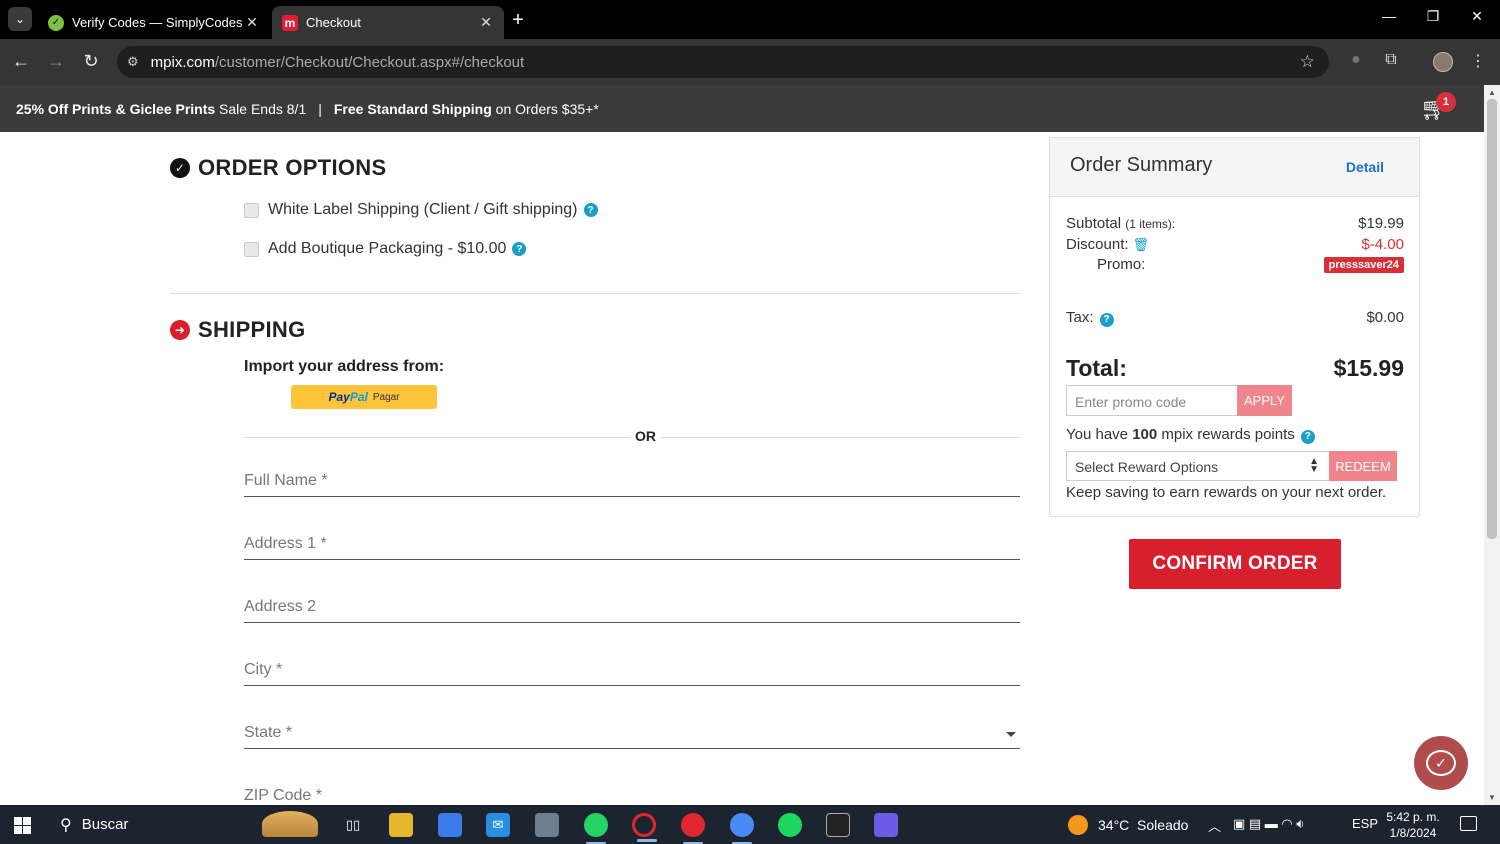 This screenshot has height=844, width=1500. I want to click on app-icon, so click(838, 825).